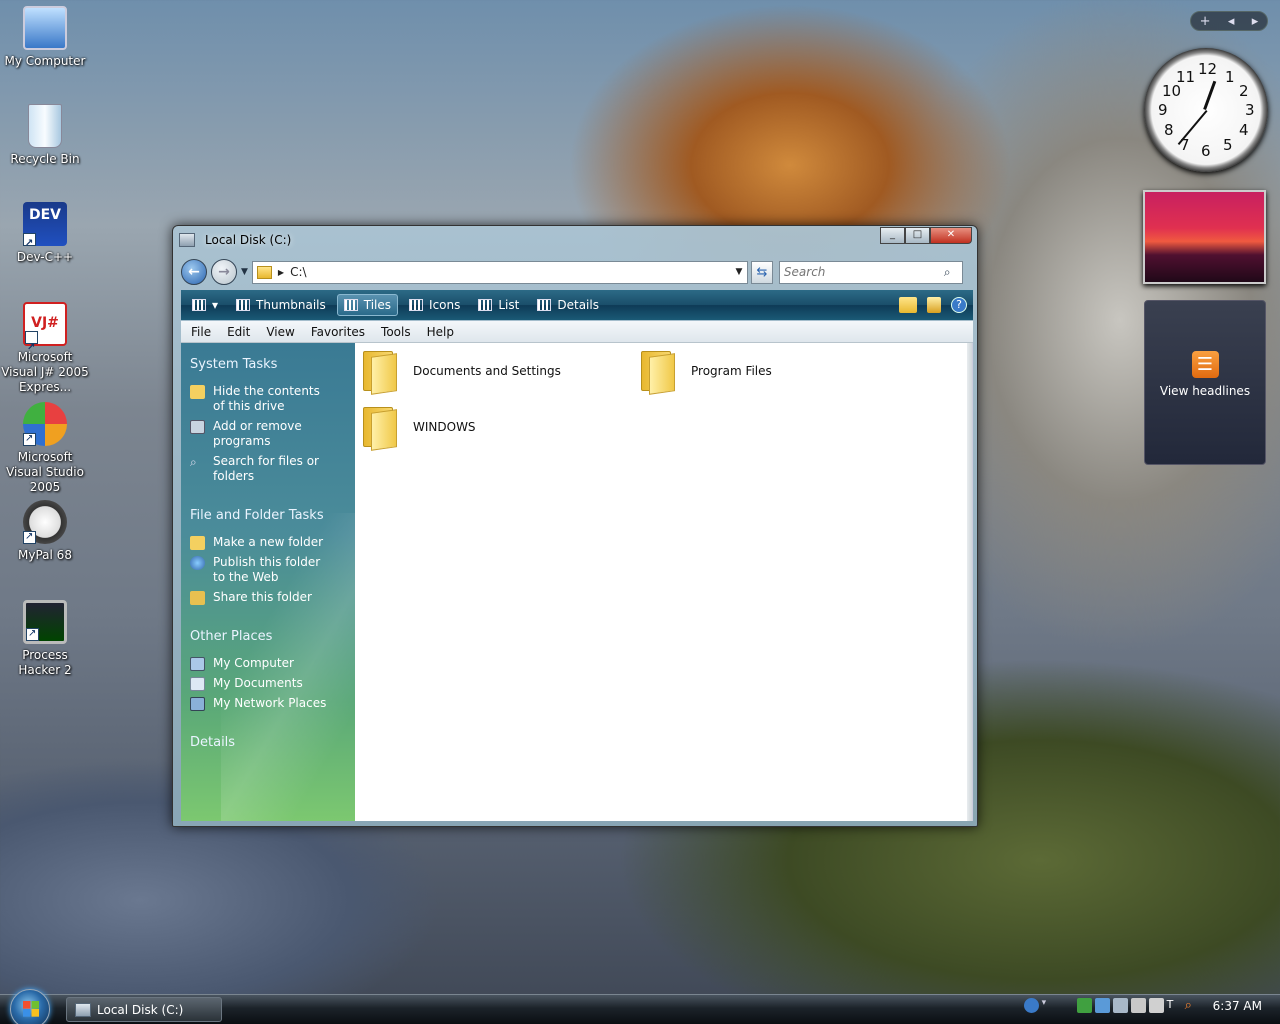 This screenshot has width=1280, height=1024. What do you see at coordinates (739, 272) in the screenshot?
I see `address-dropdown: ▼` at bounding box center [739, 272].